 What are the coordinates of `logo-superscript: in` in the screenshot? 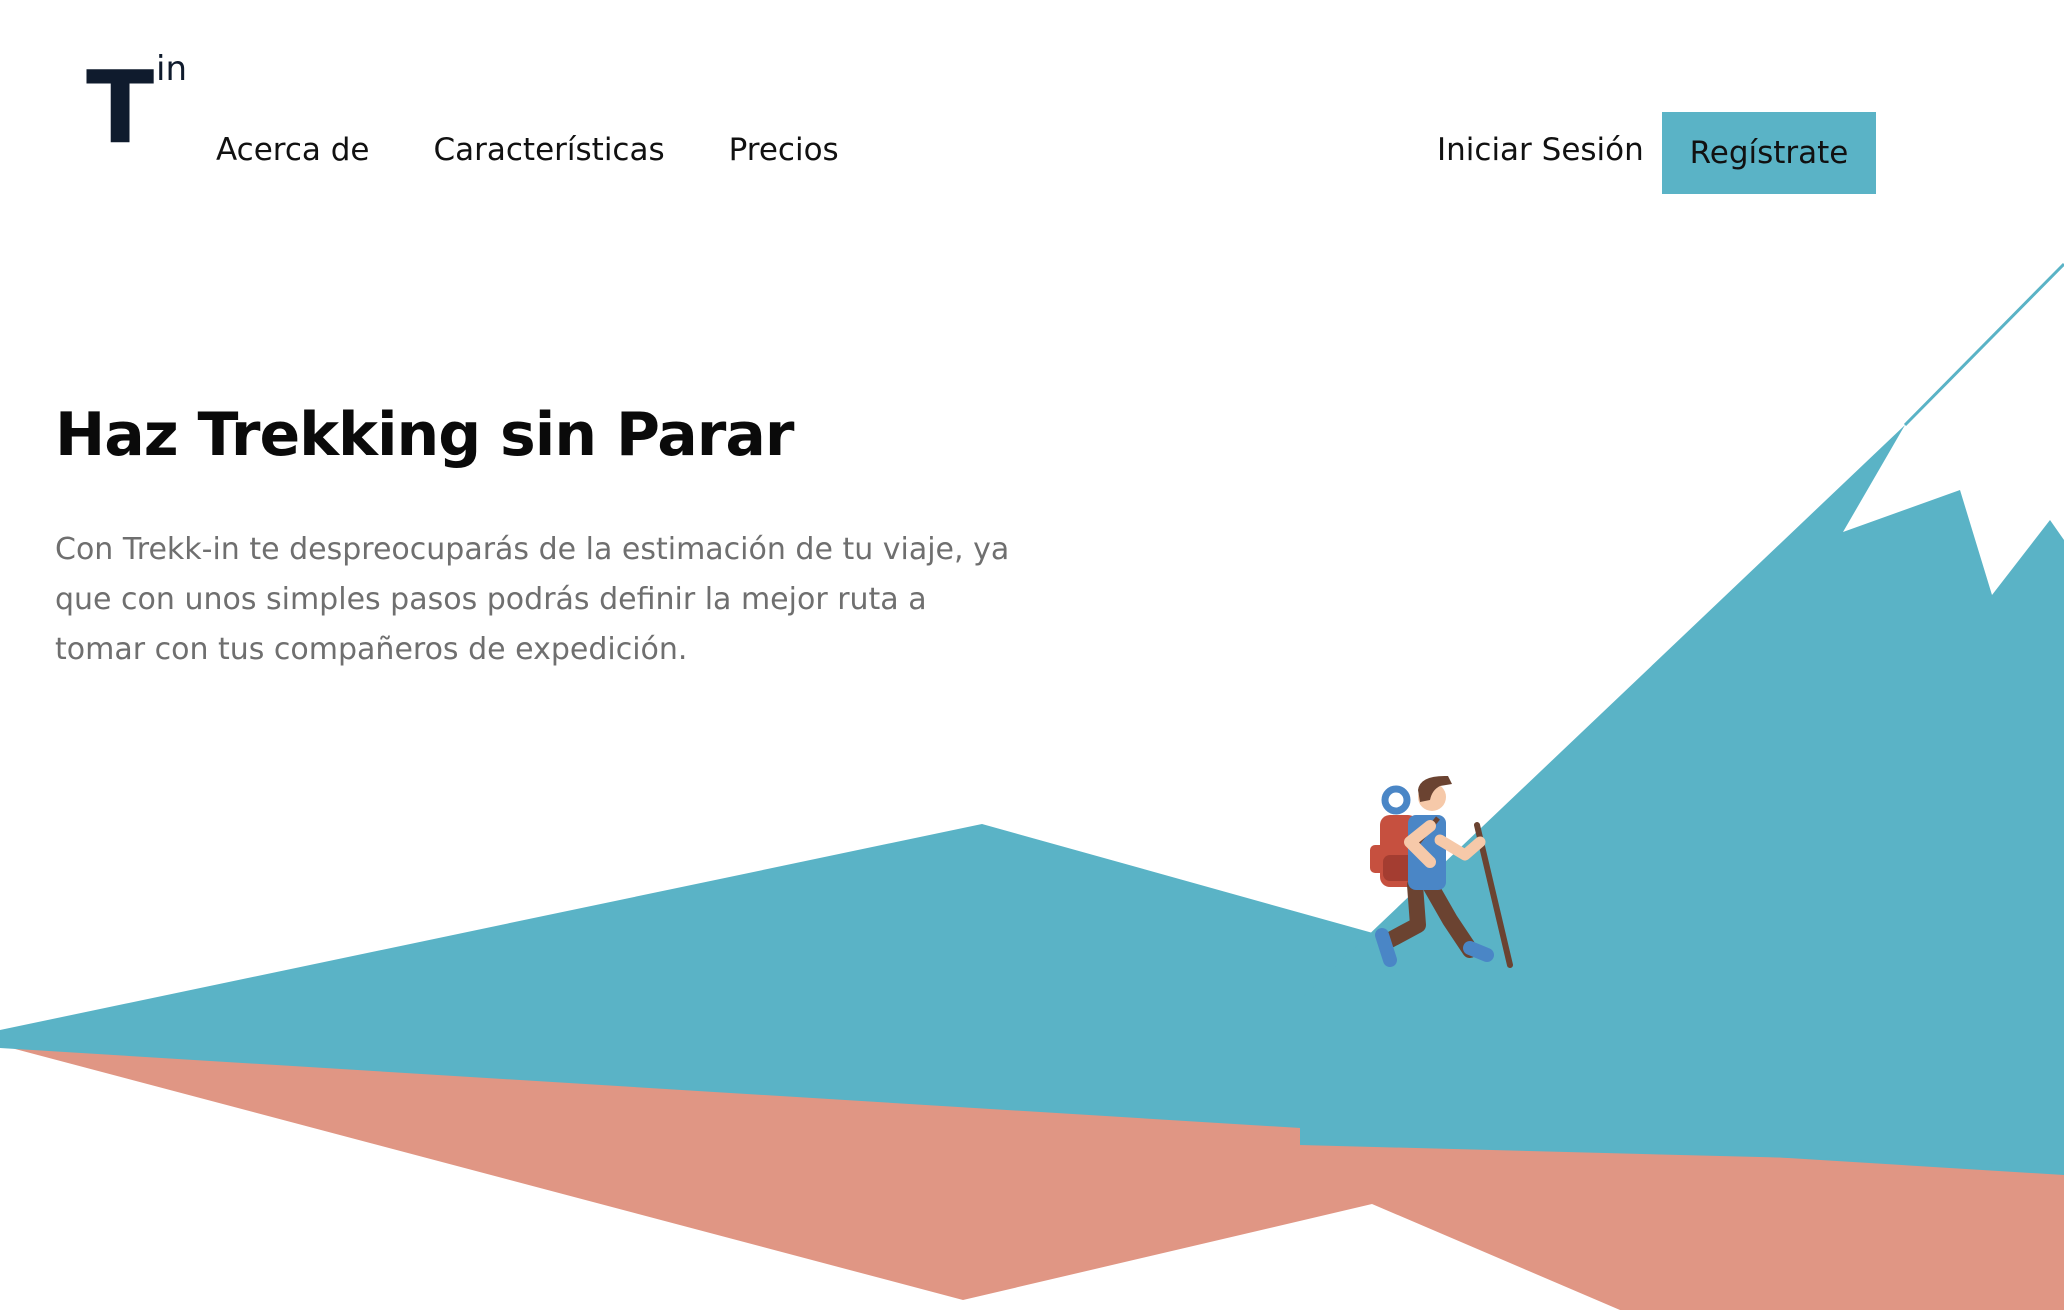 It's located at (171, 69).